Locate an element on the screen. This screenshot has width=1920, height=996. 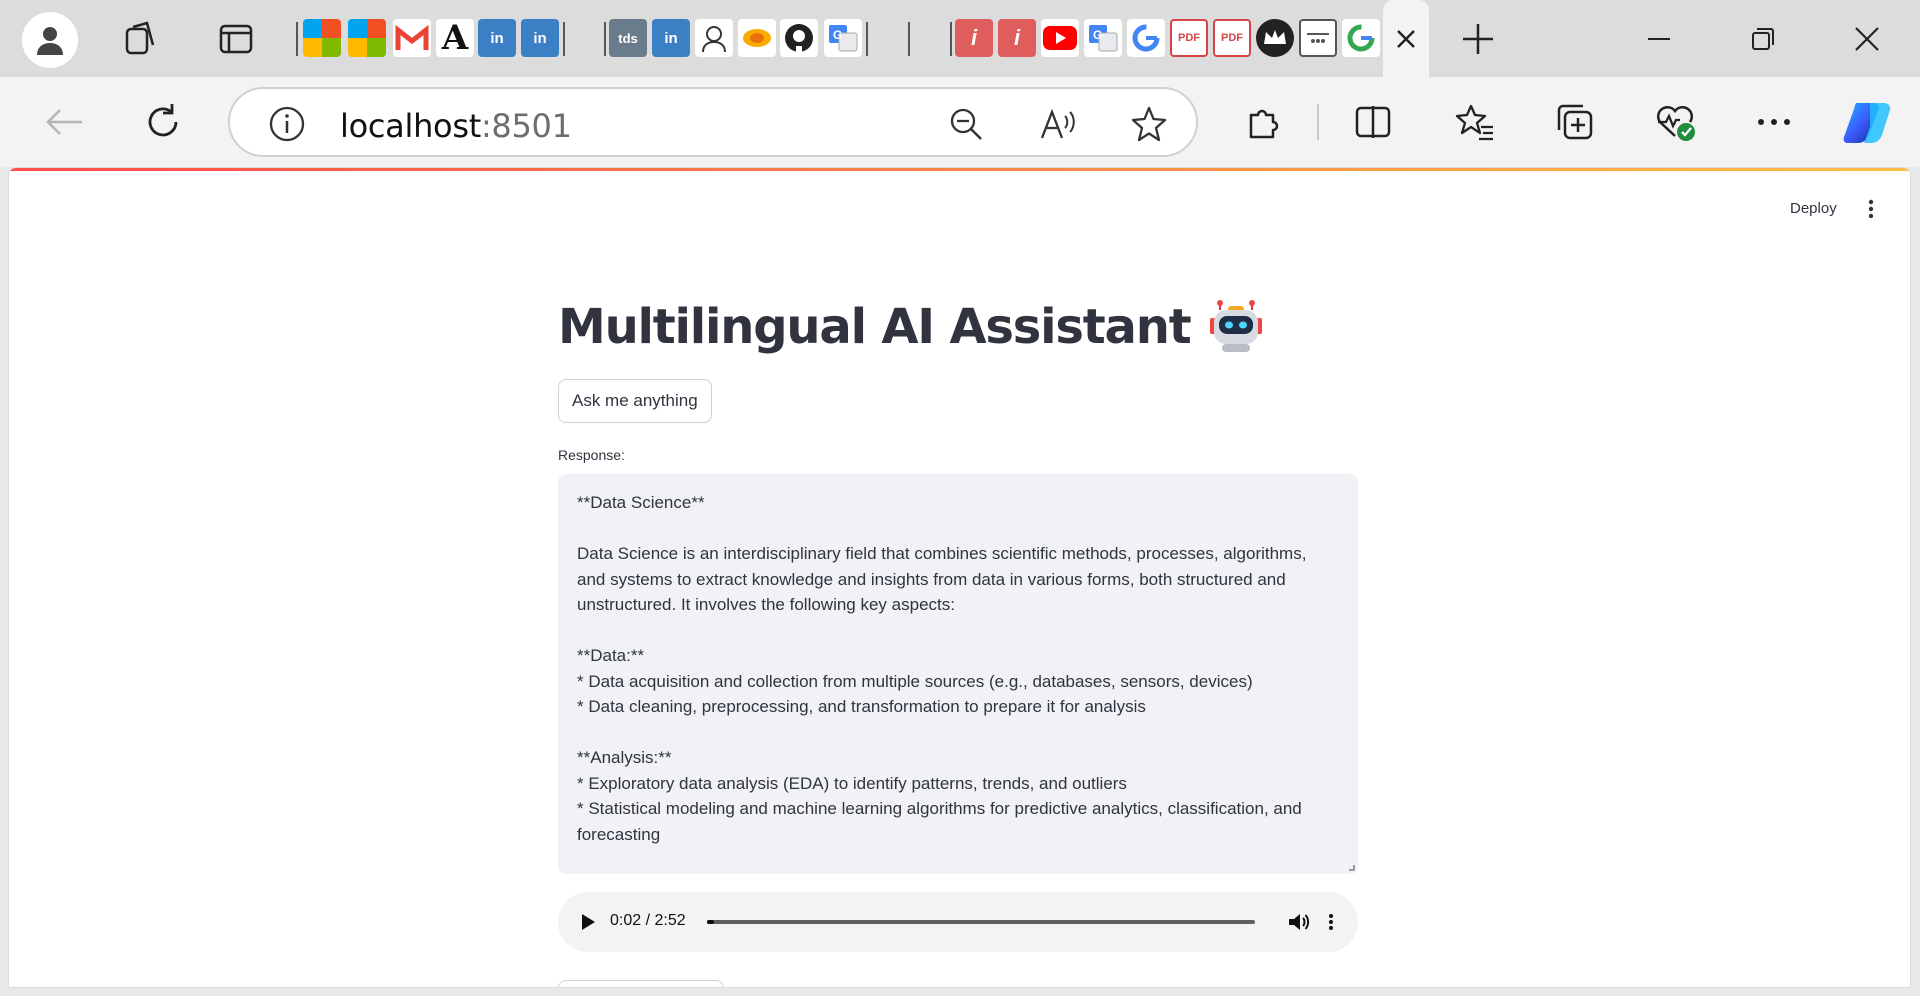
split-screen-button is located at coordinates (1373, 122).